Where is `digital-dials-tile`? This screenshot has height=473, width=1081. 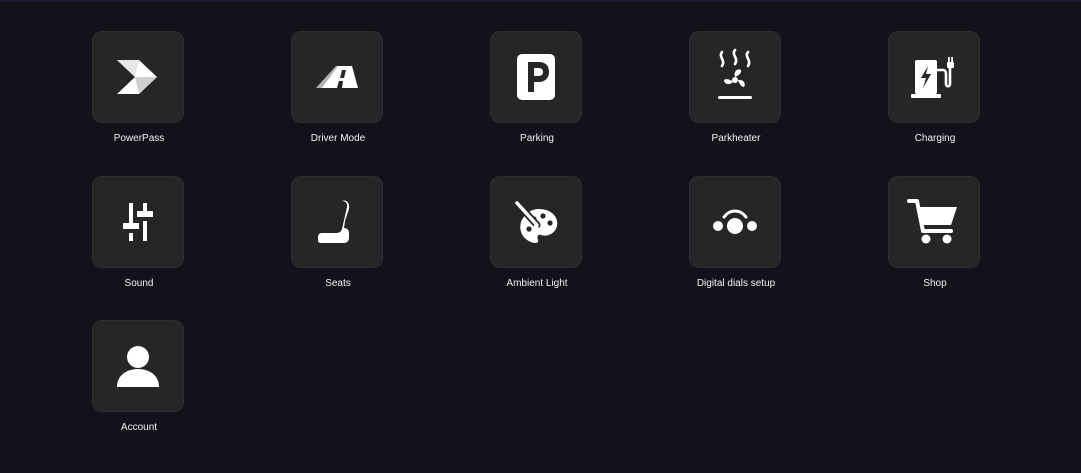 digital-dials-tile is located at coordinates (735, 222).